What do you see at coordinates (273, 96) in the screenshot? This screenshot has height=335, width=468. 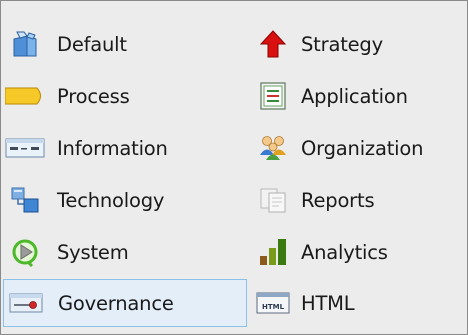 I see `application-icon` at bounding box center [273, 96].